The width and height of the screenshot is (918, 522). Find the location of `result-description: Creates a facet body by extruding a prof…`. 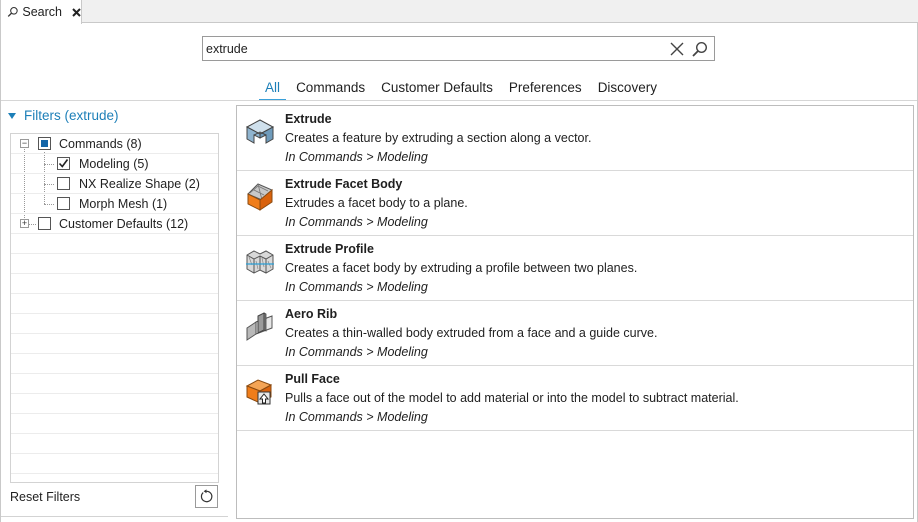

result-description: Creates a facet body by extruding a prof… is located at coordinates (461, 268).